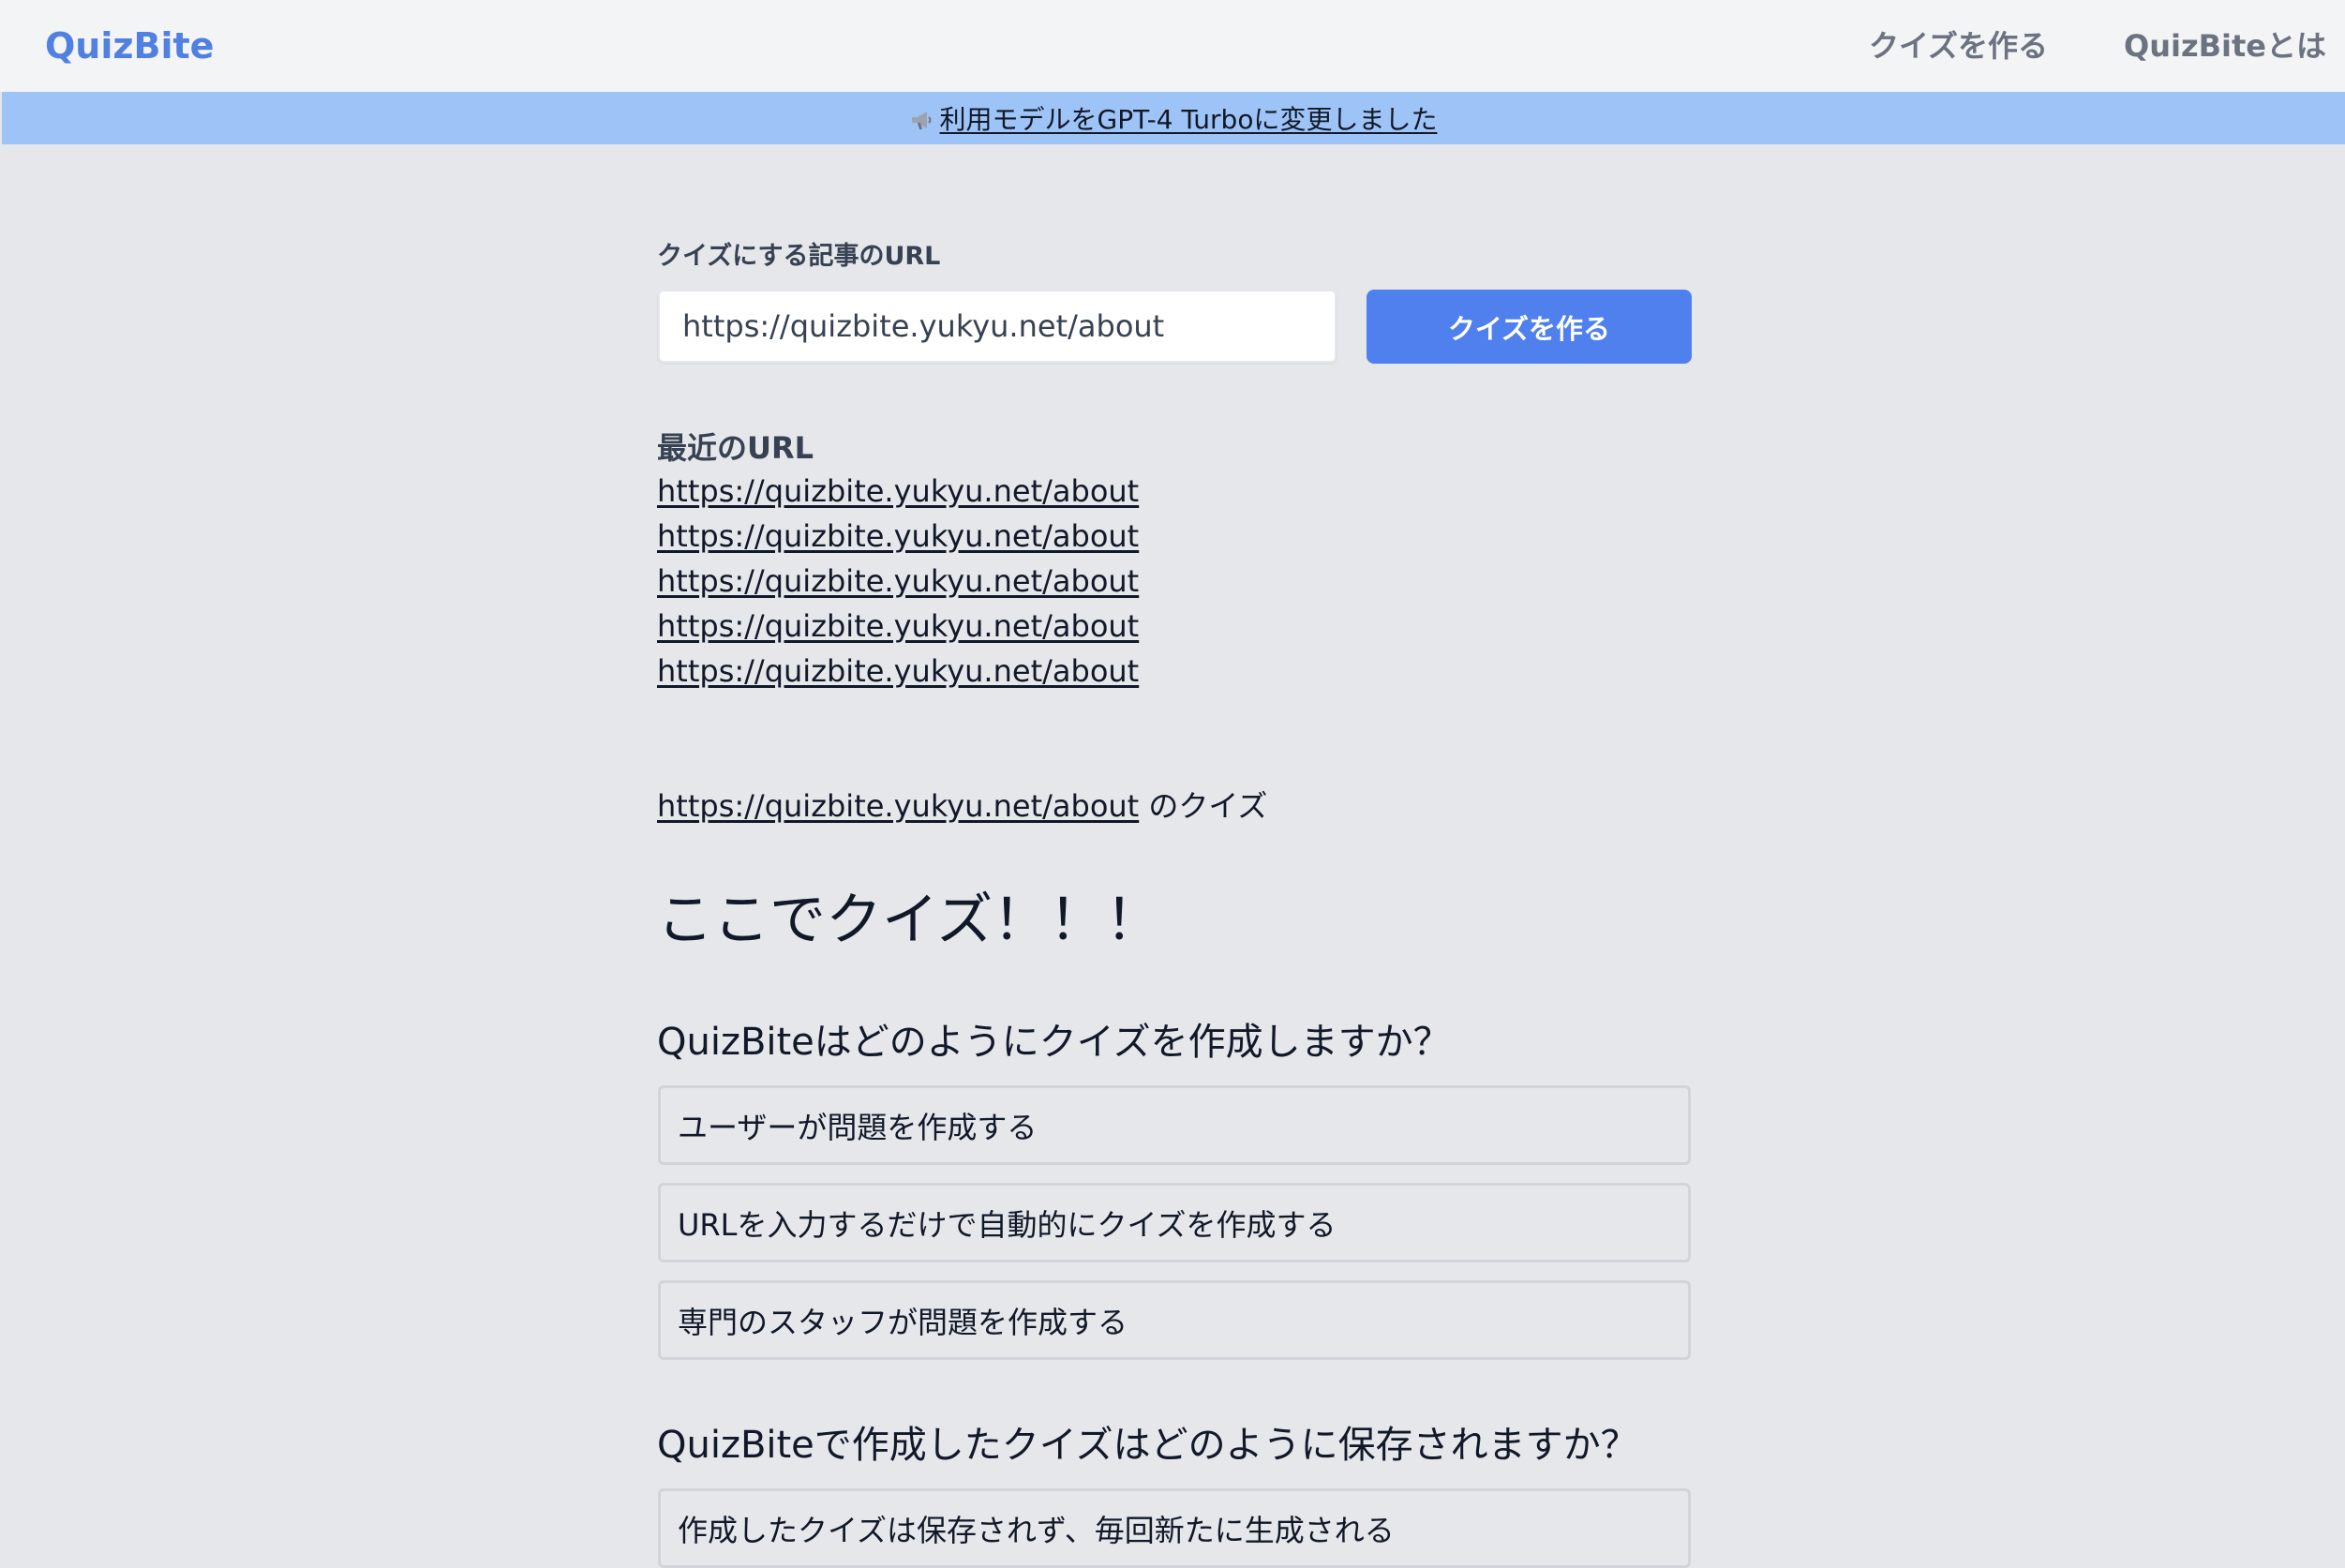 This screenshot has height=1568, width=2345. I want to click on banner-content: 利用モデルをGPT-4 Turboに変更しました, so click(1174, 118).